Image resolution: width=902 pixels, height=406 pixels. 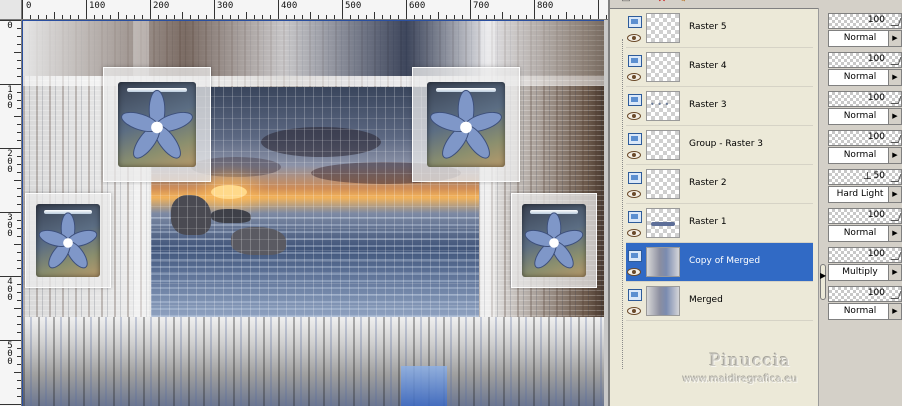 What do you see at coordinates (860, 272) in the screenshot?
I see `blend-mode-value: Multiply` at bounding box center [860, 272].